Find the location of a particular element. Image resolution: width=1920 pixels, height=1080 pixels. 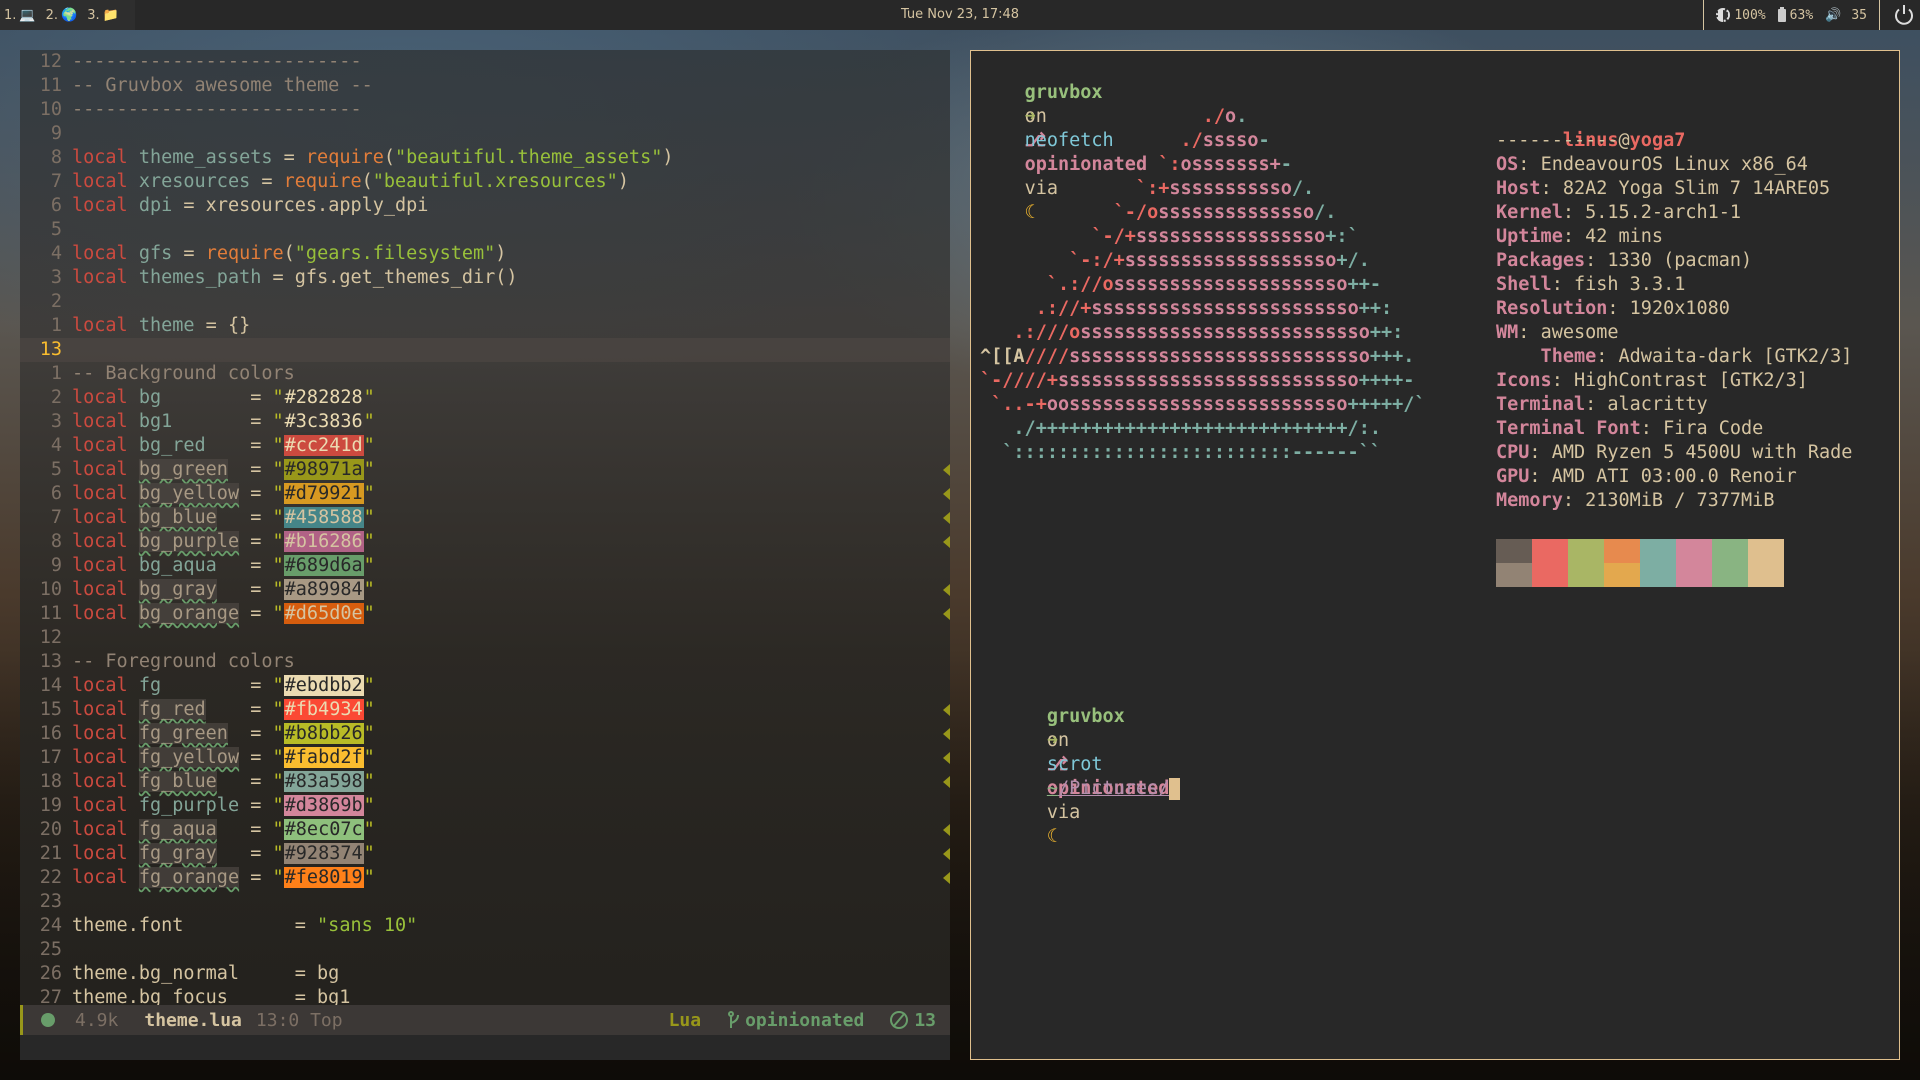

code-line-current: 13 is located at coordinates (485, 350).